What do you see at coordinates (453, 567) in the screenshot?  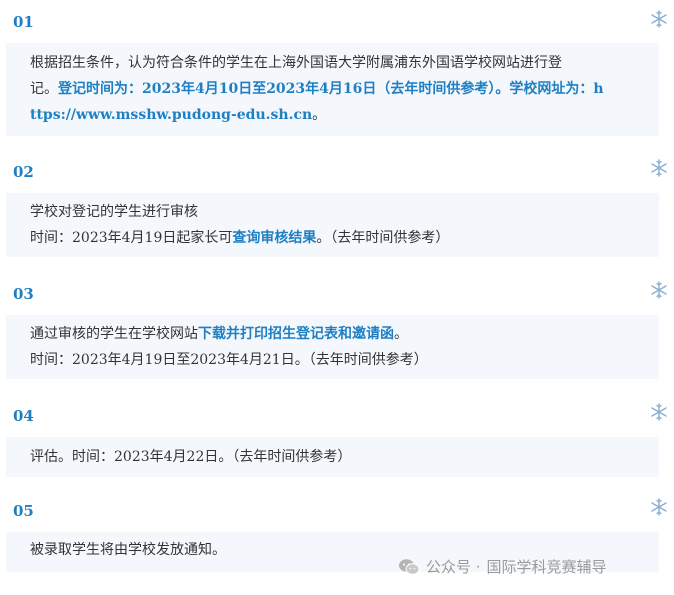 I see `watermark-prefix: 公众号 ·` at bounding box center [453, 567].